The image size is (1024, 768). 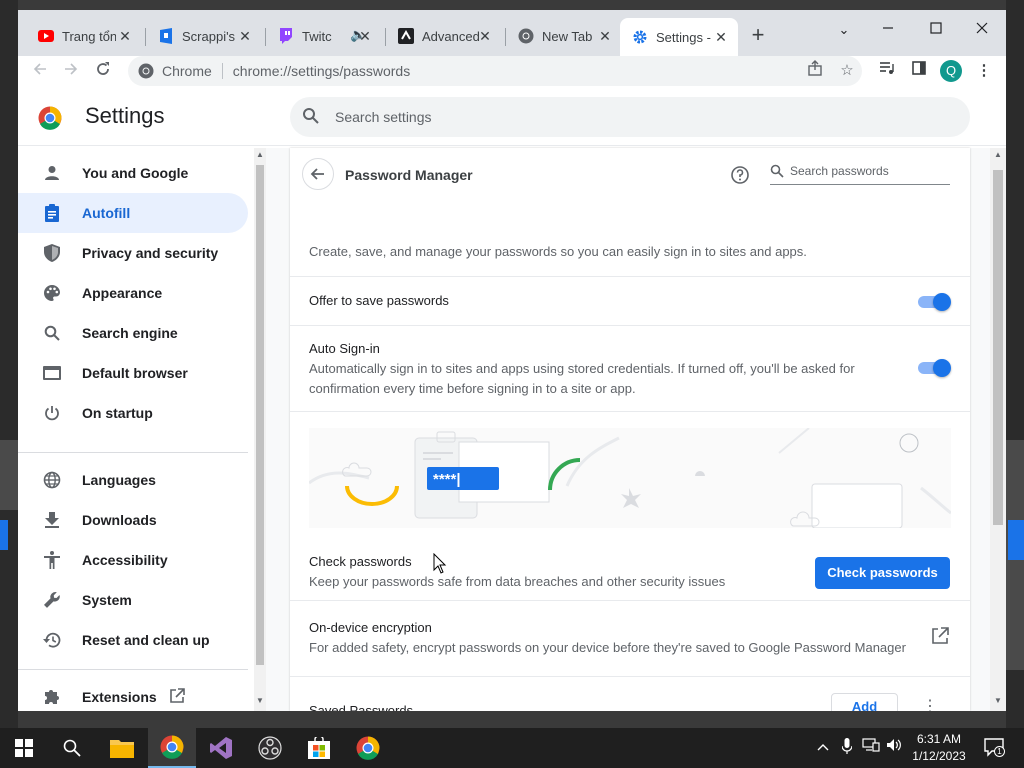 I want to click on sidebar-item-privacy: Privacy and security, so click(x=133, y=253).